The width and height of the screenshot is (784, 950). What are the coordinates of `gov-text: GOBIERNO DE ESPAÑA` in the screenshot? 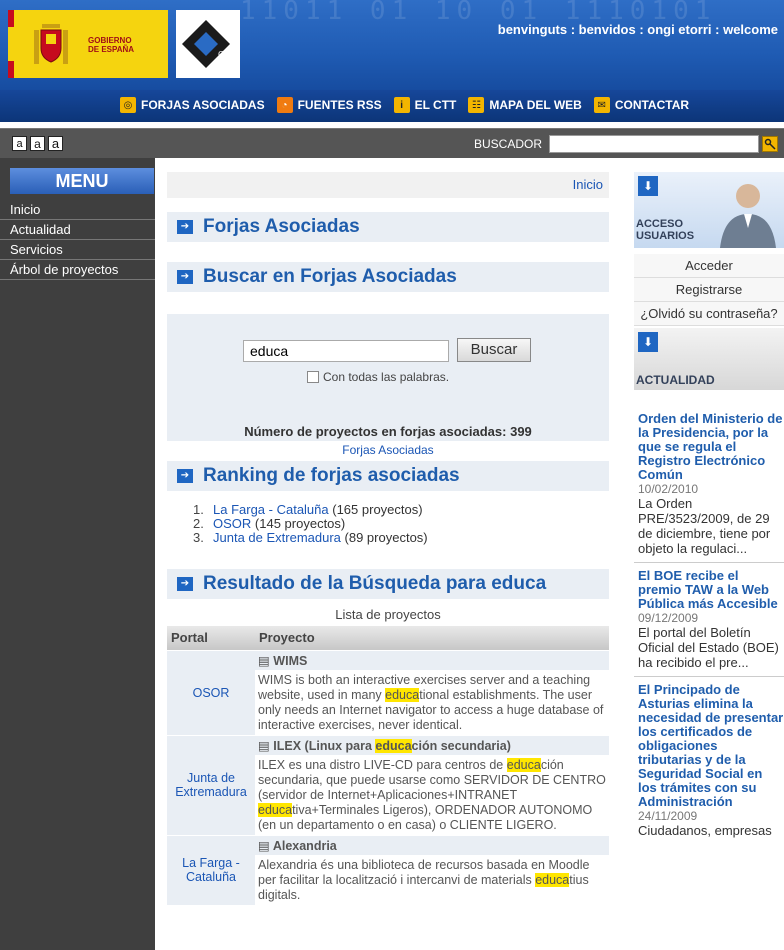 It's located at (111, 45).